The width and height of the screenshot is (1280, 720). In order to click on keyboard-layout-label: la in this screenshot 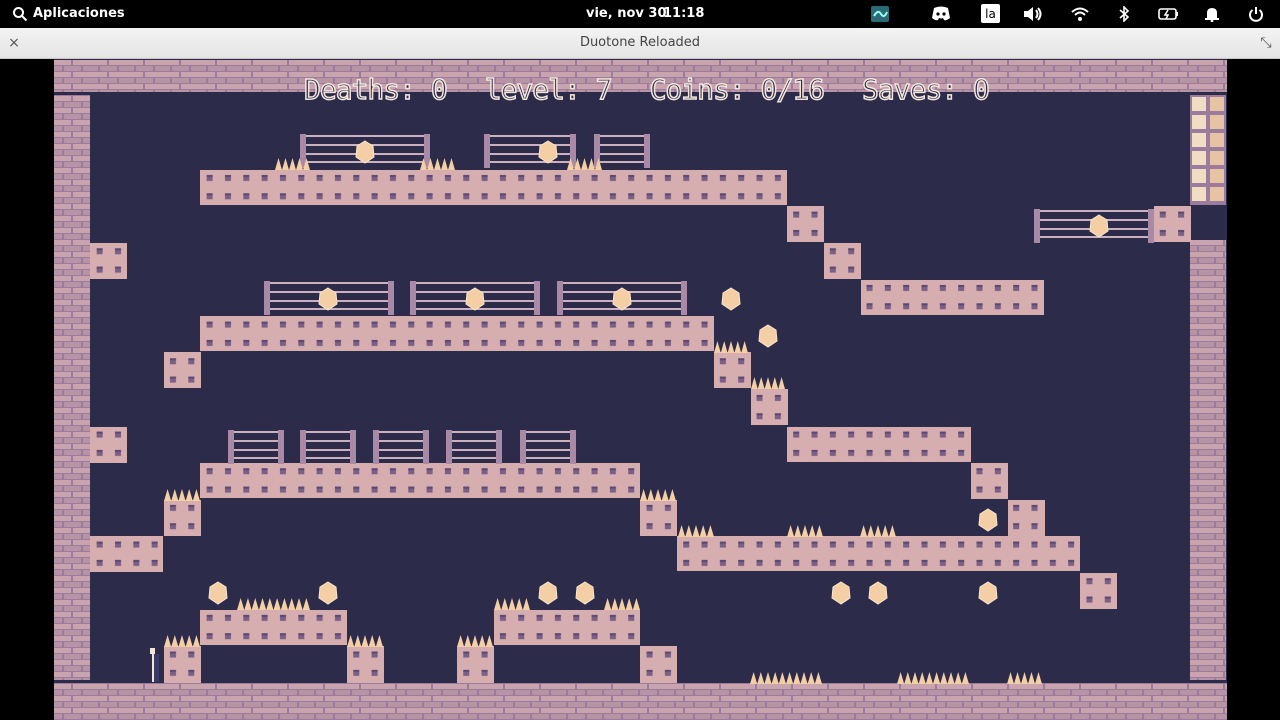, I will do `click(990, 13)`.